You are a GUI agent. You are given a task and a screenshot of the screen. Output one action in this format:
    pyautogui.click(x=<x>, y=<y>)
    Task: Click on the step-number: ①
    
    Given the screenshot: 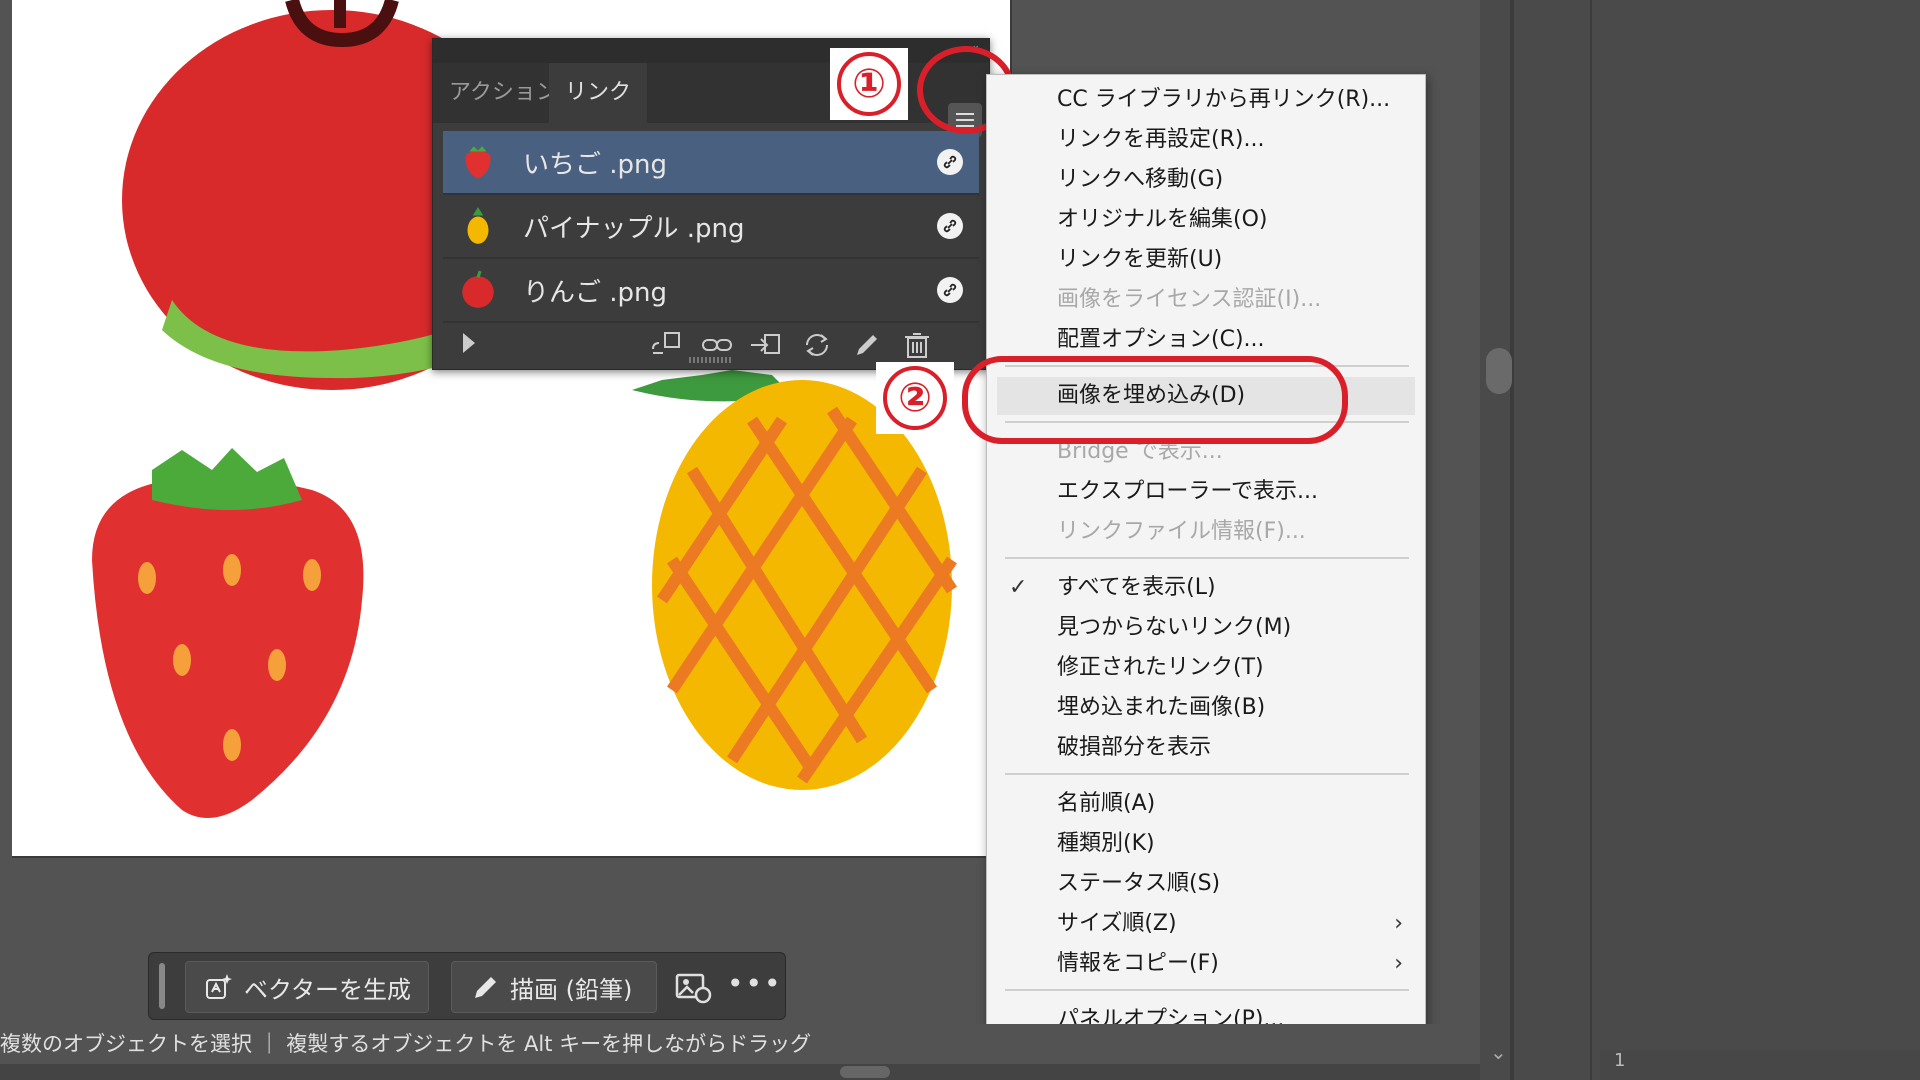 What is the action you would take?
    pyautogui.click(x=869, y=84)
    